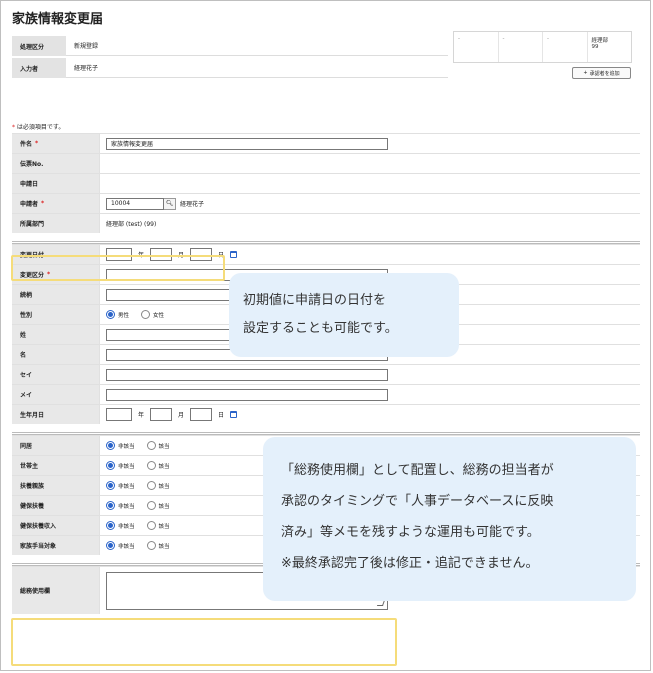 The height and width of the screenshot is (673, 653). What do you see at coordinates (13, 127) in the screenshot?
I see `required-star-icon: *` at bounding box center [13, 127].